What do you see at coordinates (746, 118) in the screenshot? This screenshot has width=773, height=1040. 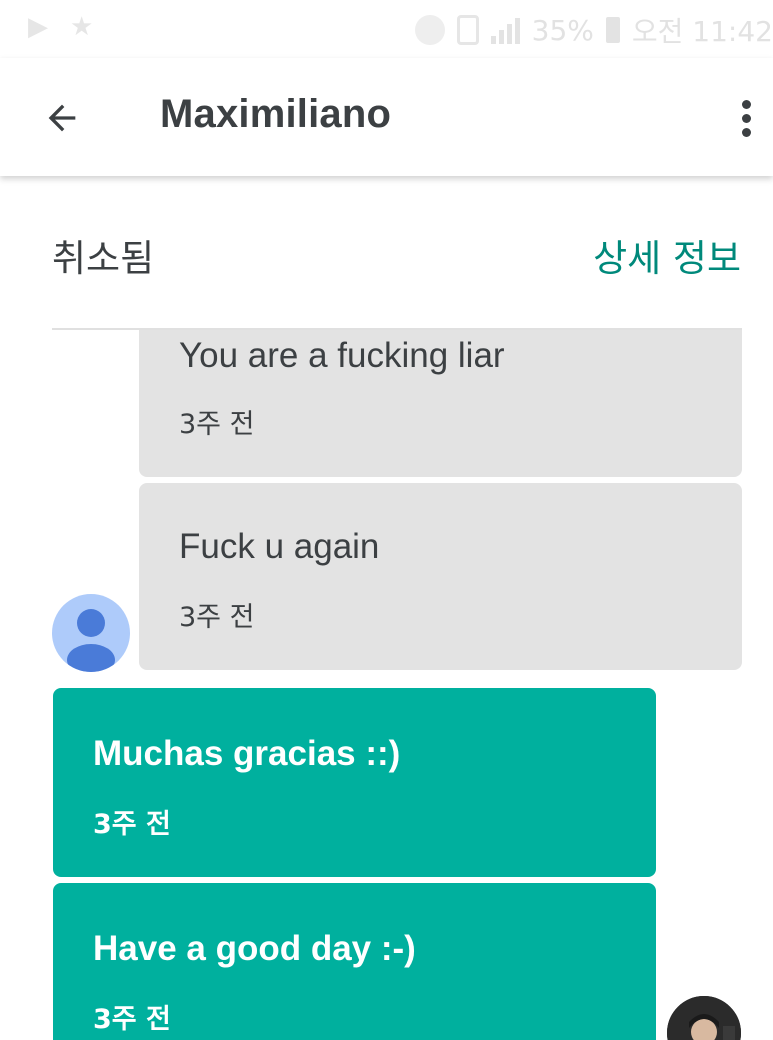 I see `more-options-button` at bounding box center [746, 118].